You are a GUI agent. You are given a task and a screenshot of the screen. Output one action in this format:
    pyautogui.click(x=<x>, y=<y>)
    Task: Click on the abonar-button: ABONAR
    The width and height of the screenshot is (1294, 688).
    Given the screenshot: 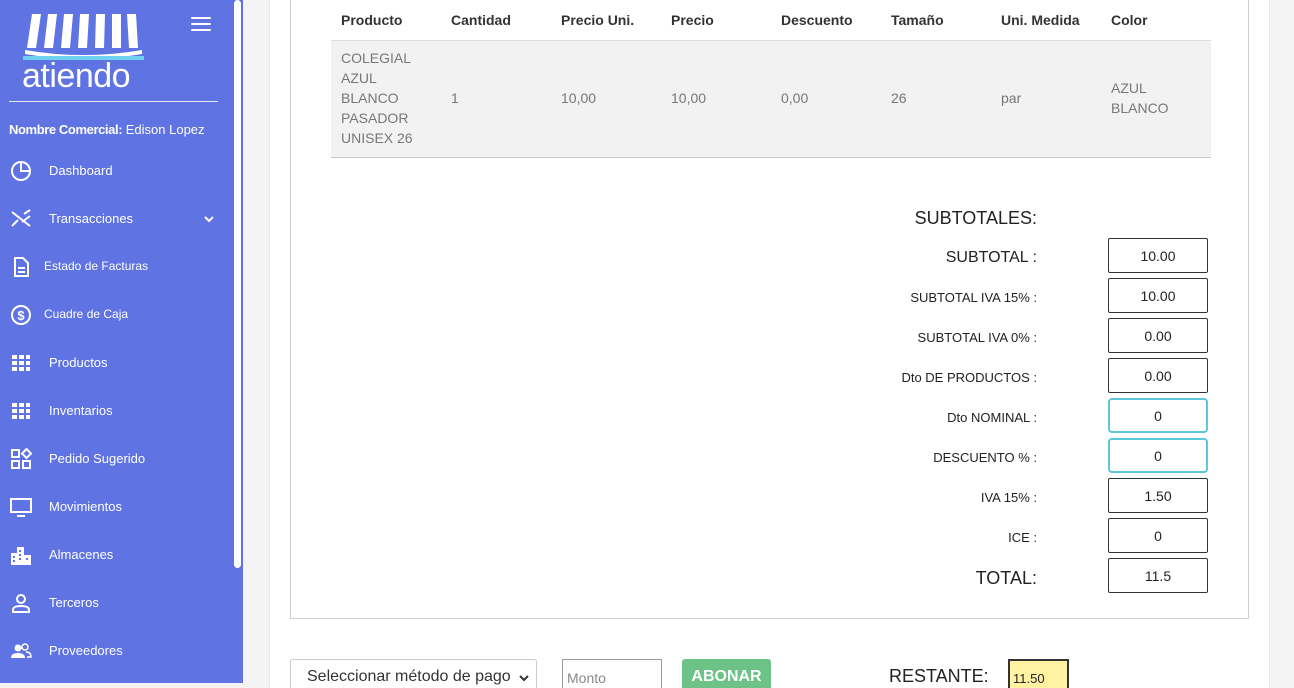 What is the action you would take?
    pyautogui.click(x=726, y=673)
    